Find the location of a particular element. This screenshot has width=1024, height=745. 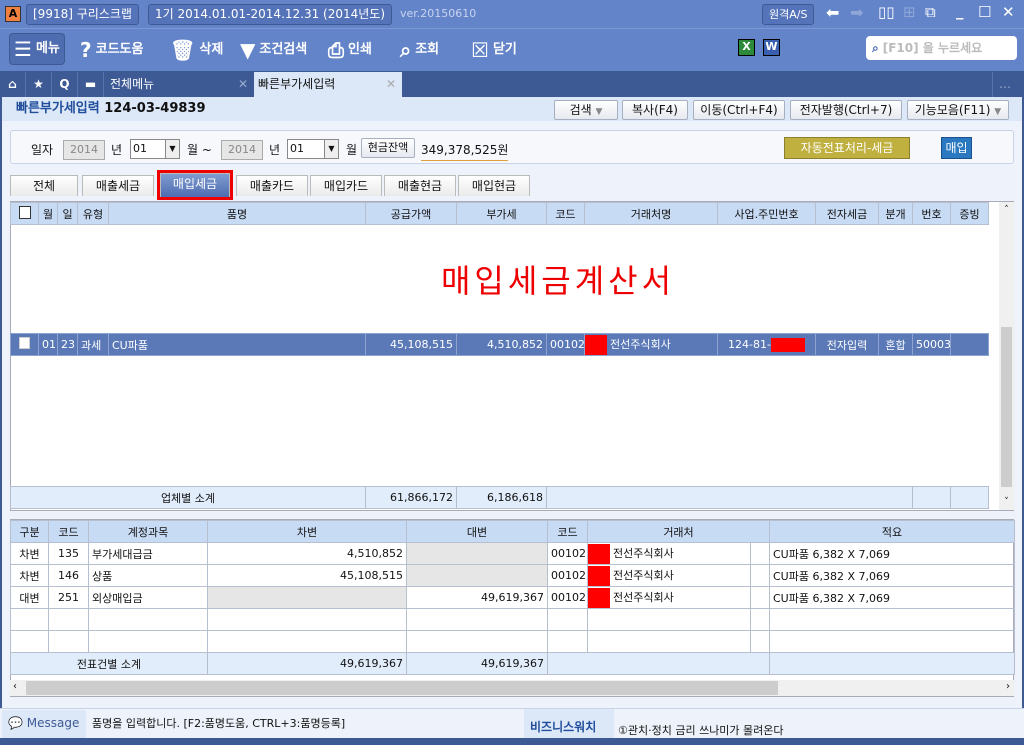

col-account-code: 코드 is located at coordinates (68, 531).